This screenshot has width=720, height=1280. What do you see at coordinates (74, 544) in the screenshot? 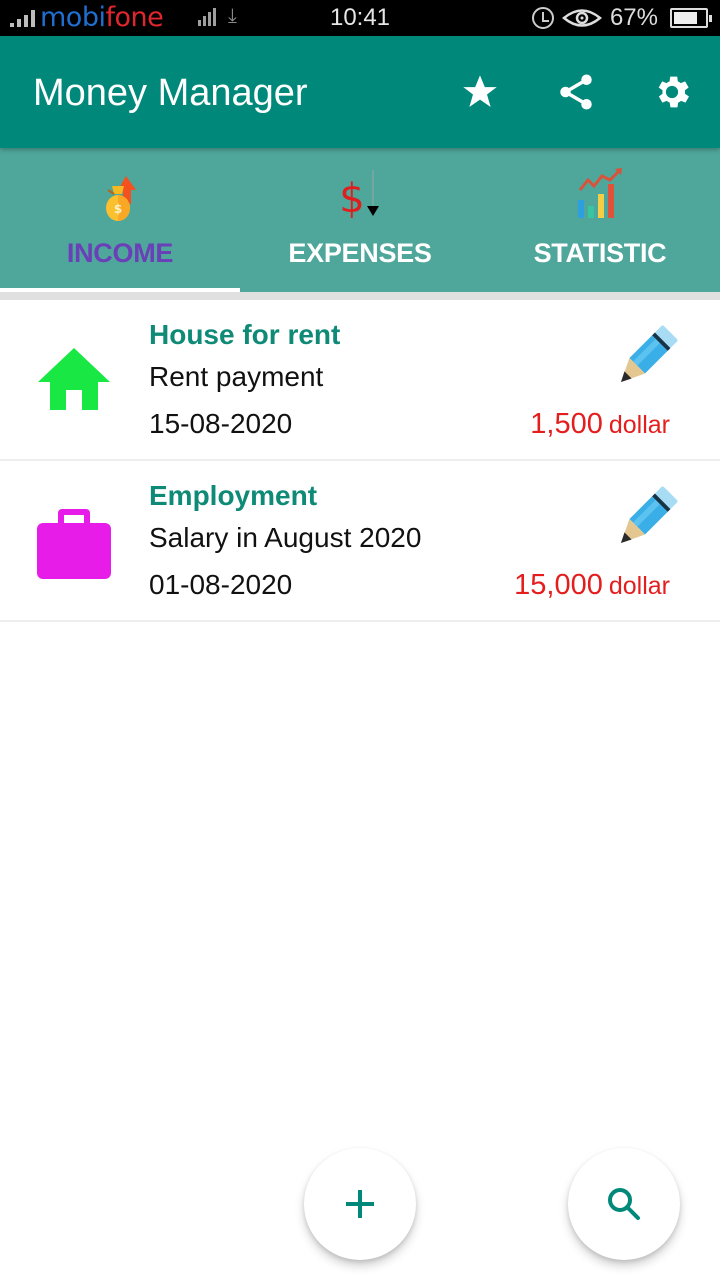
I see `briefcase-icon` at bounding box center [74, 544].